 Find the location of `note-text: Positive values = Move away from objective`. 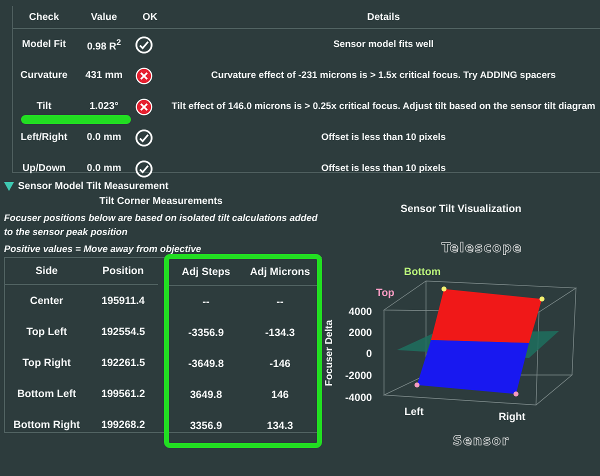

note-text: Positive values = Move away from objective is located at coordinates (103, 249).